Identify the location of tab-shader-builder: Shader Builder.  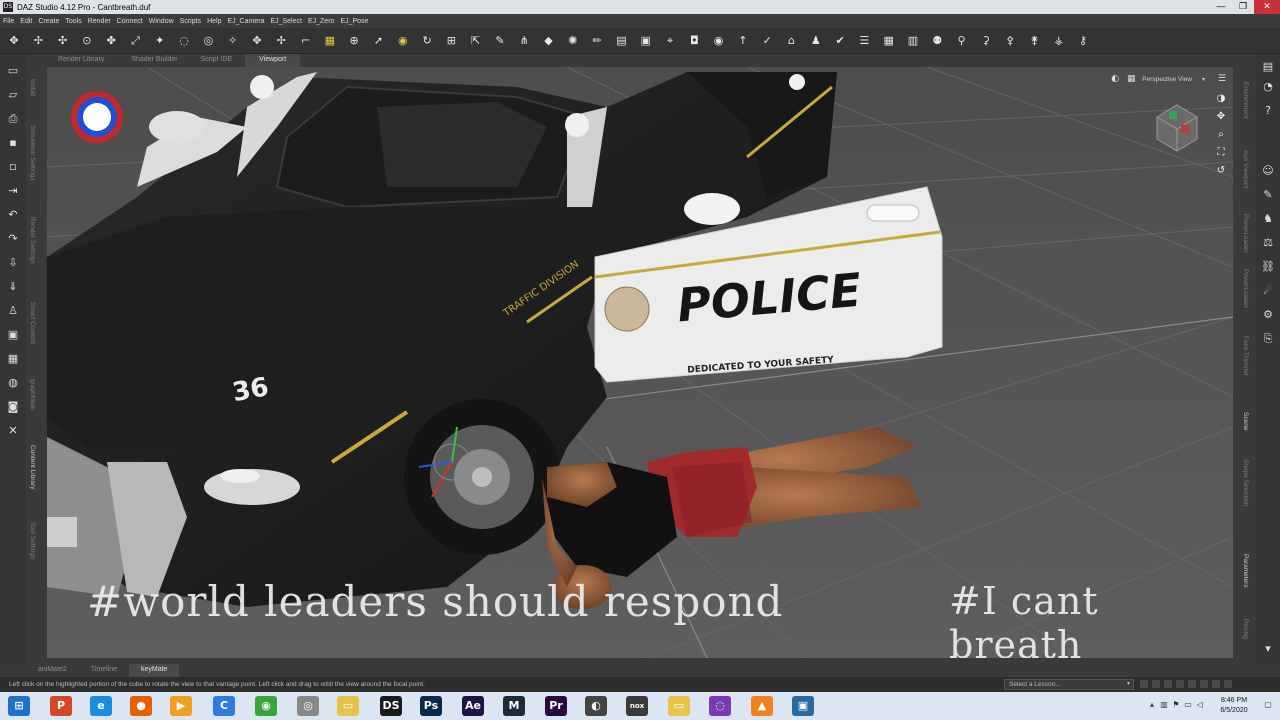
(153, 60).